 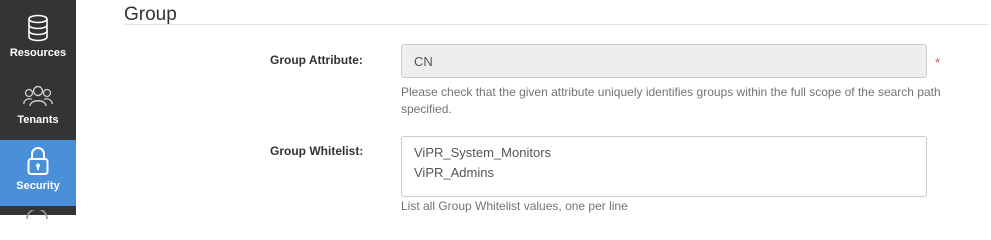 I want to click on required-indicator: *, so click(x=938, y=62).